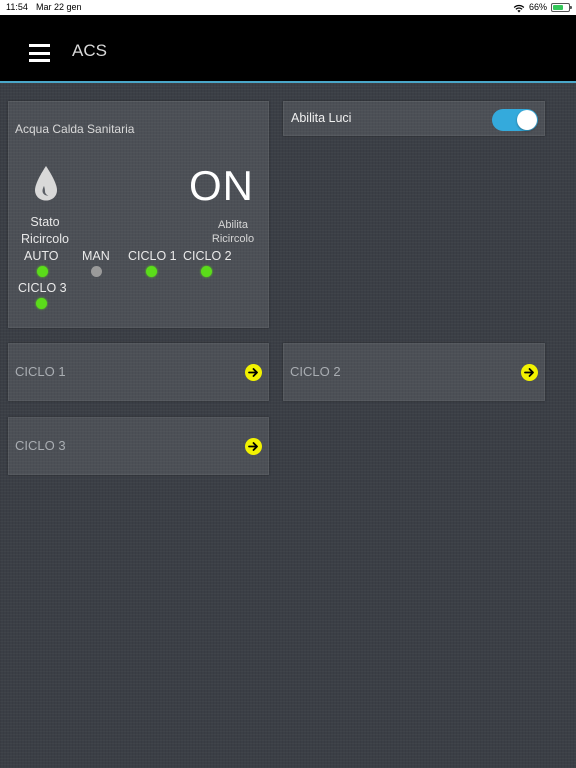  I want to click on wifi-icon, so click(519, 8).